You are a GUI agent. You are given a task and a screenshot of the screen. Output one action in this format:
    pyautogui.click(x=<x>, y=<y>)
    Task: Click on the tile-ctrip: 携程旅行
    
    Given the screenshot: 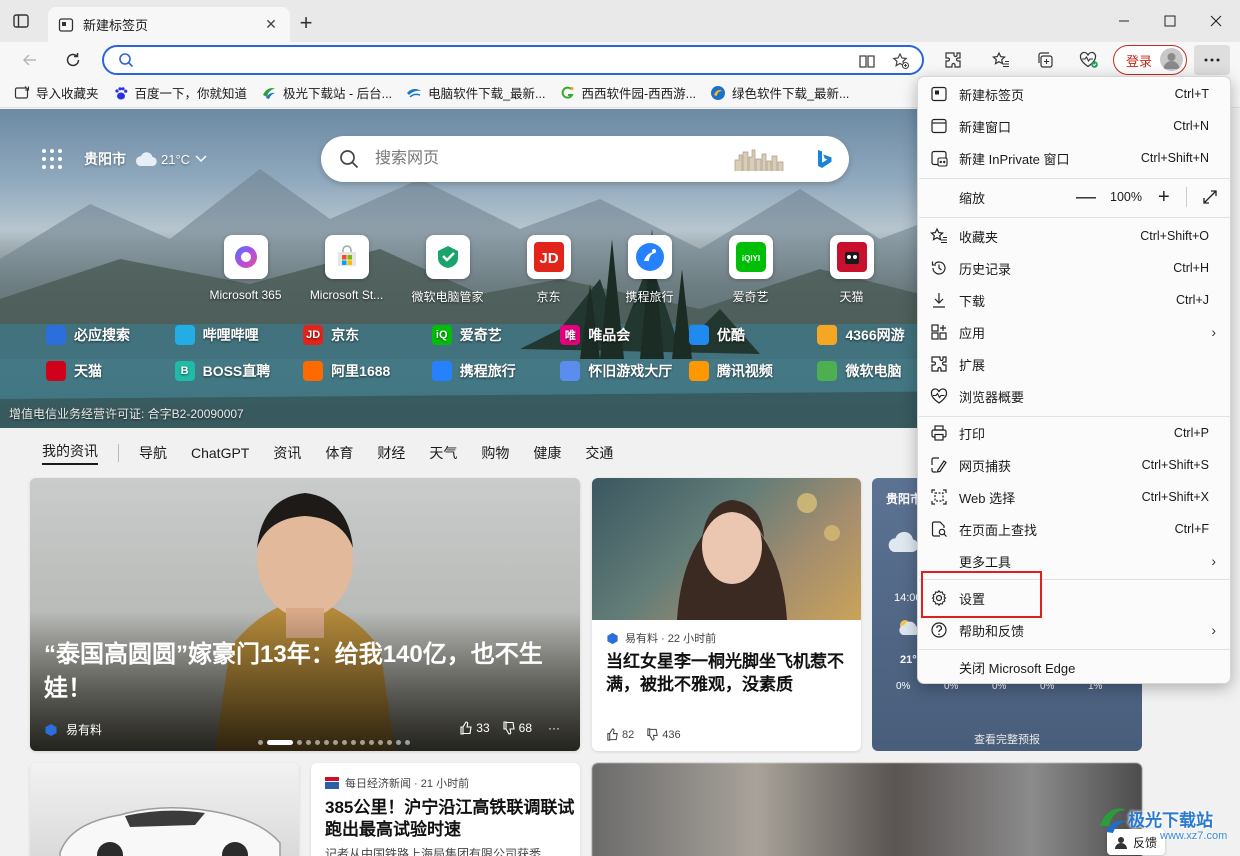 What is the action you would take?
    pyautogui.click(x=649, y=270)
    